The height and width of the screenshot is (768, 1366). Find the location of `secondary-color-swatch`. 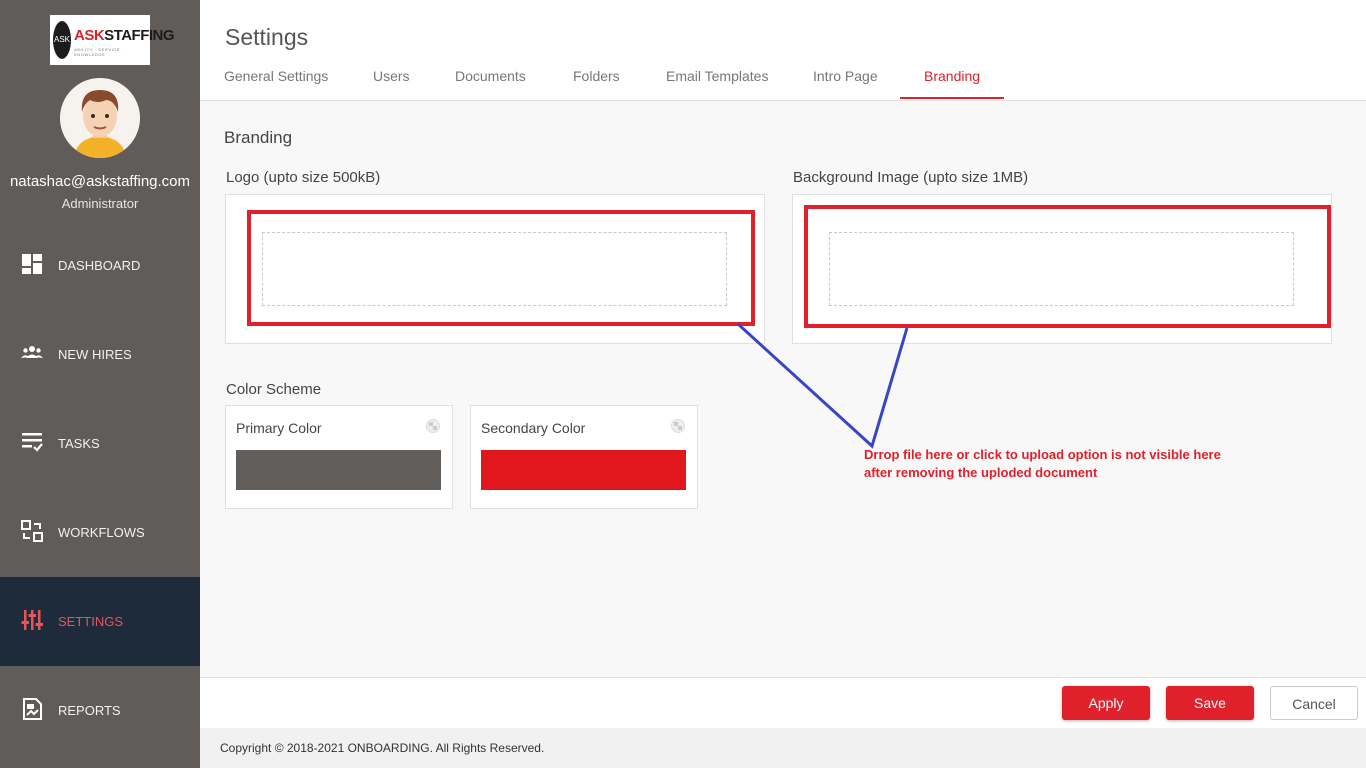

secondary-color-swatch is located at coordinates (583, 470).